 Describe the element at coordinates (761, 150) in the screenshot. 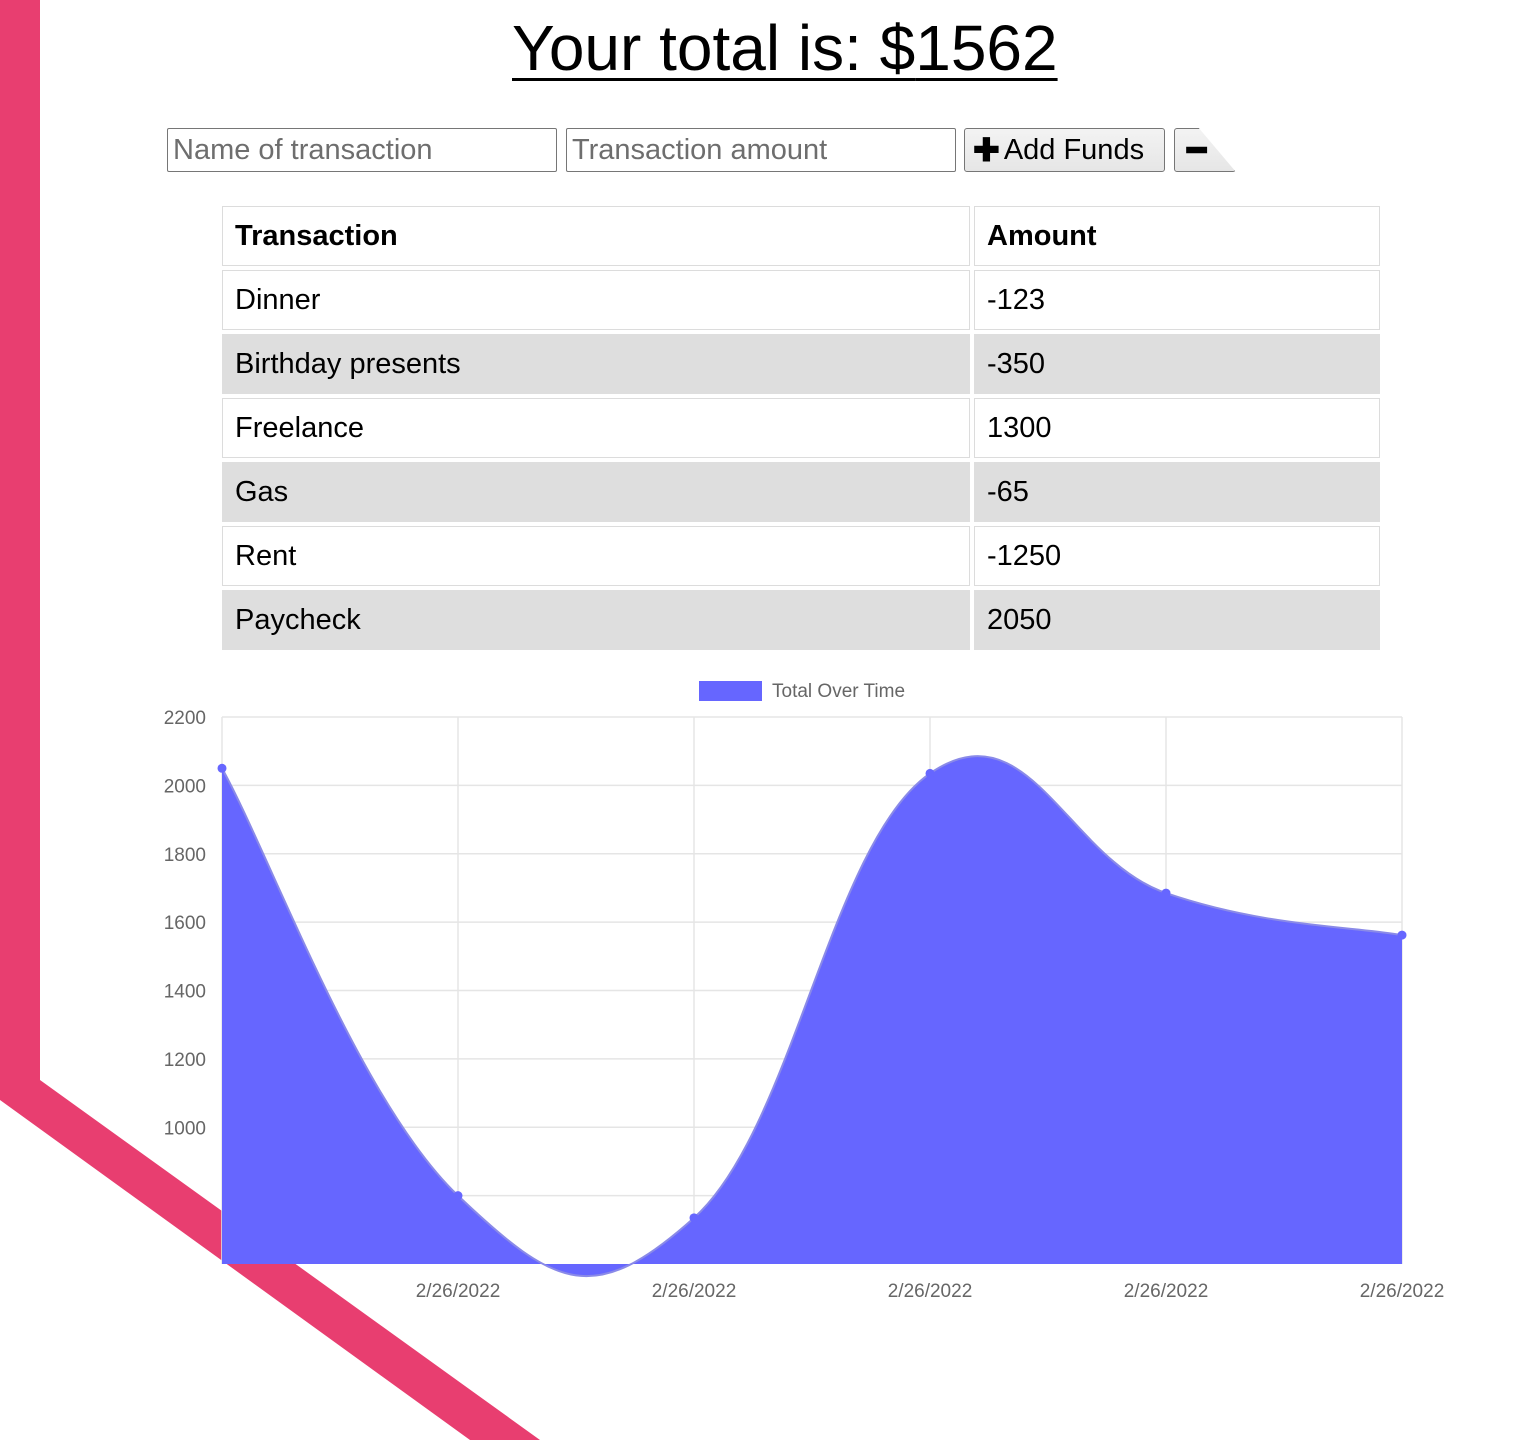

I see `transaction-amount-input` at that location.